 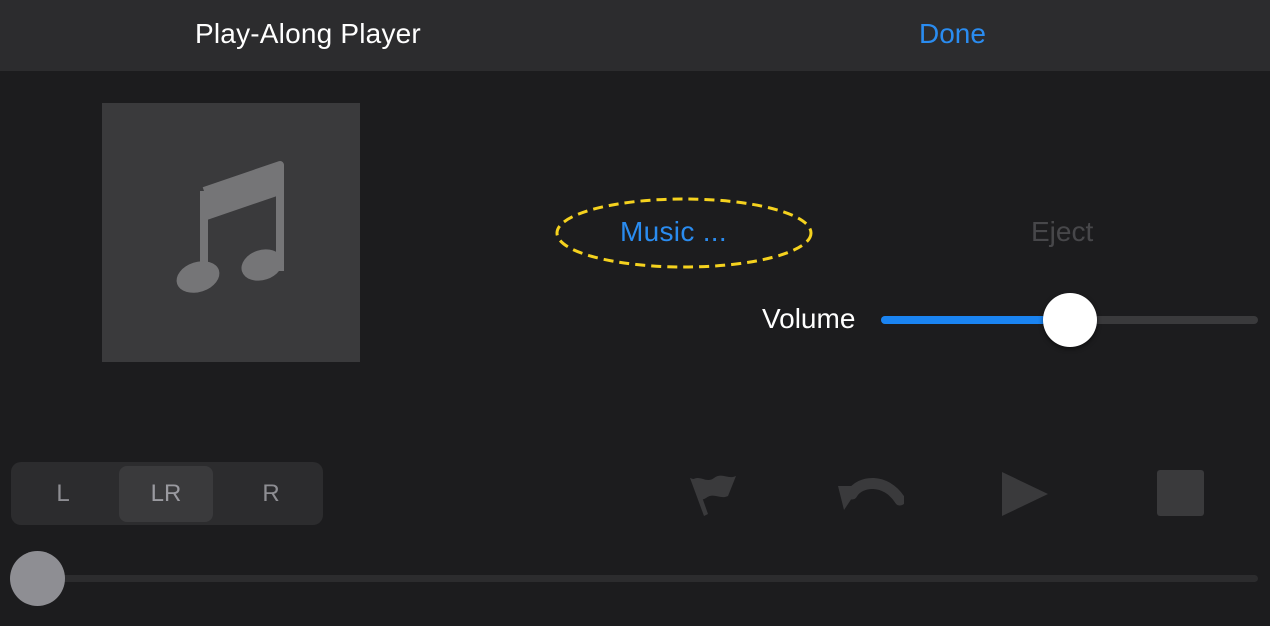 I want to click on channel-segmented-control: L LR R, so click(x=167, y=493).